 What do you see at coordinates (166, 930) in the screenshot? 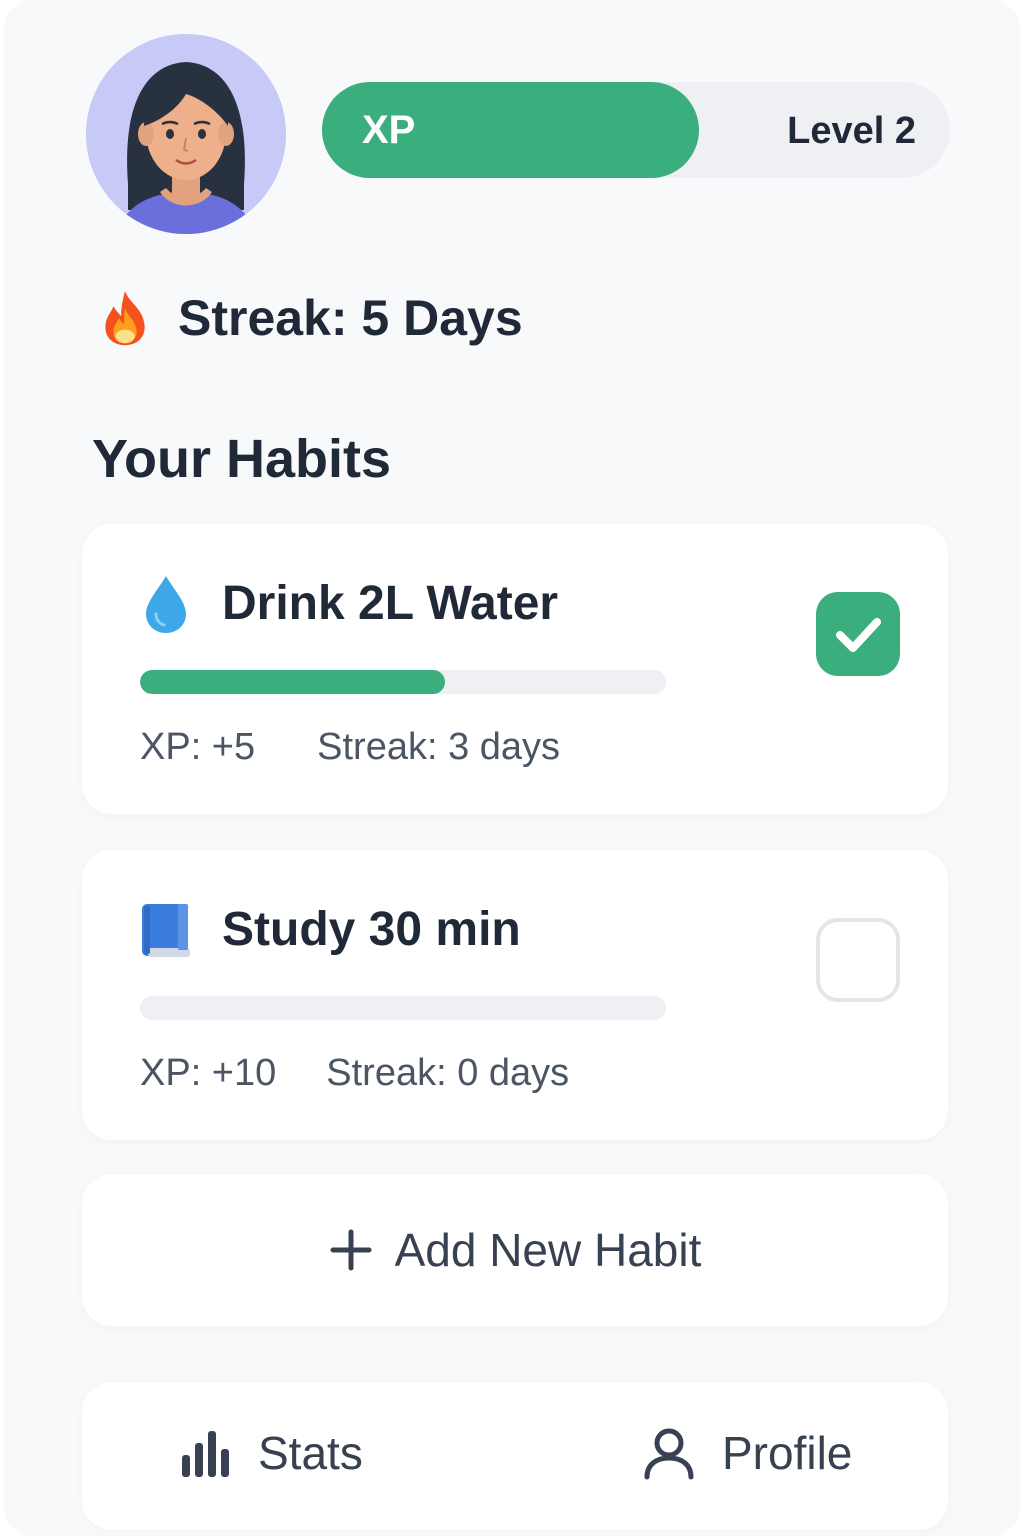
I see `book-icon` at bounding box center [166, 930].